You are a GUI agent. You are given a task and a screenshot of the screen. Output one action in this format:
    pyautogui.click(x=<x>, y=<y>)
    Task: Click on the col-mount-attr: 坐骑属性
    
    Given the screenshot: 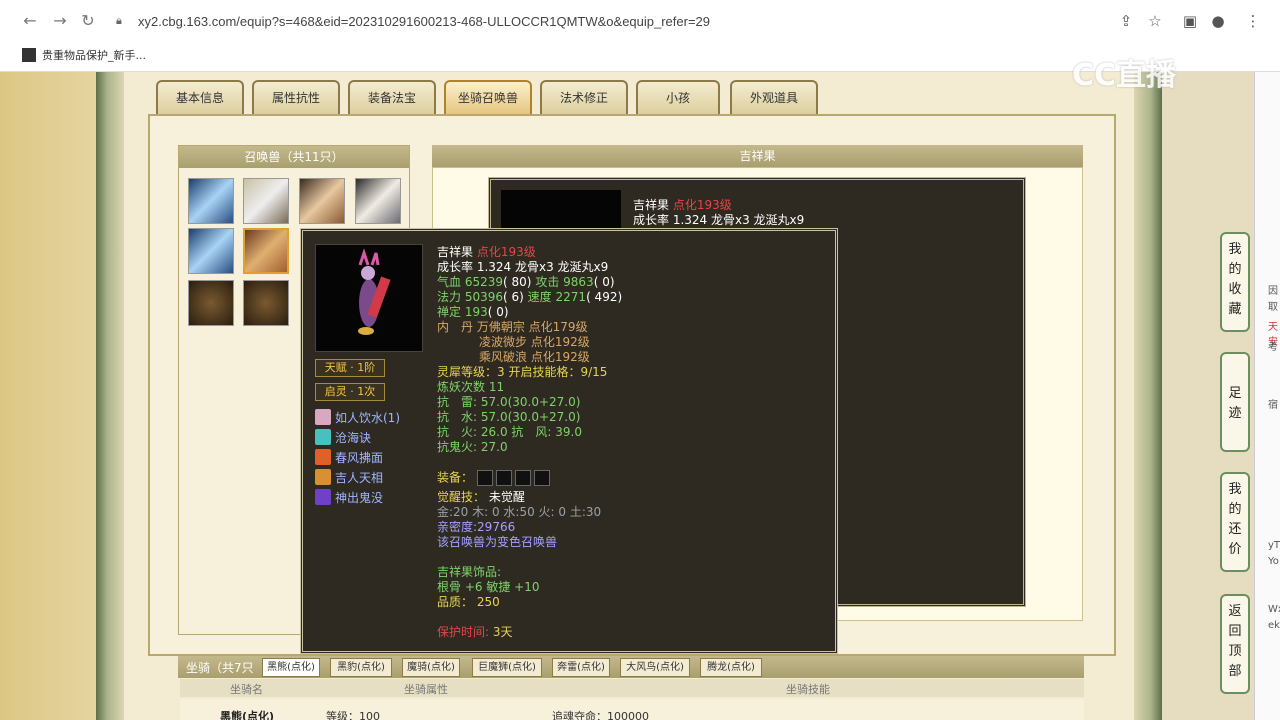 What is the action you would take?
    pyautogui.click(x=426, y=689)
    